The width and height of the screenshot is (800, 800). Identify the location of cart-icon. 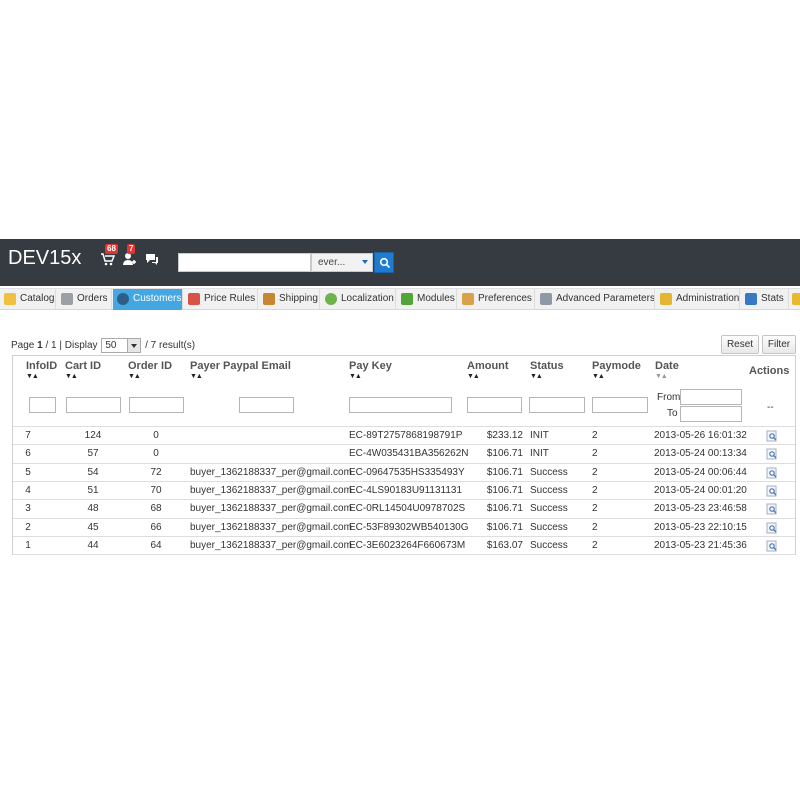
(67, 299).